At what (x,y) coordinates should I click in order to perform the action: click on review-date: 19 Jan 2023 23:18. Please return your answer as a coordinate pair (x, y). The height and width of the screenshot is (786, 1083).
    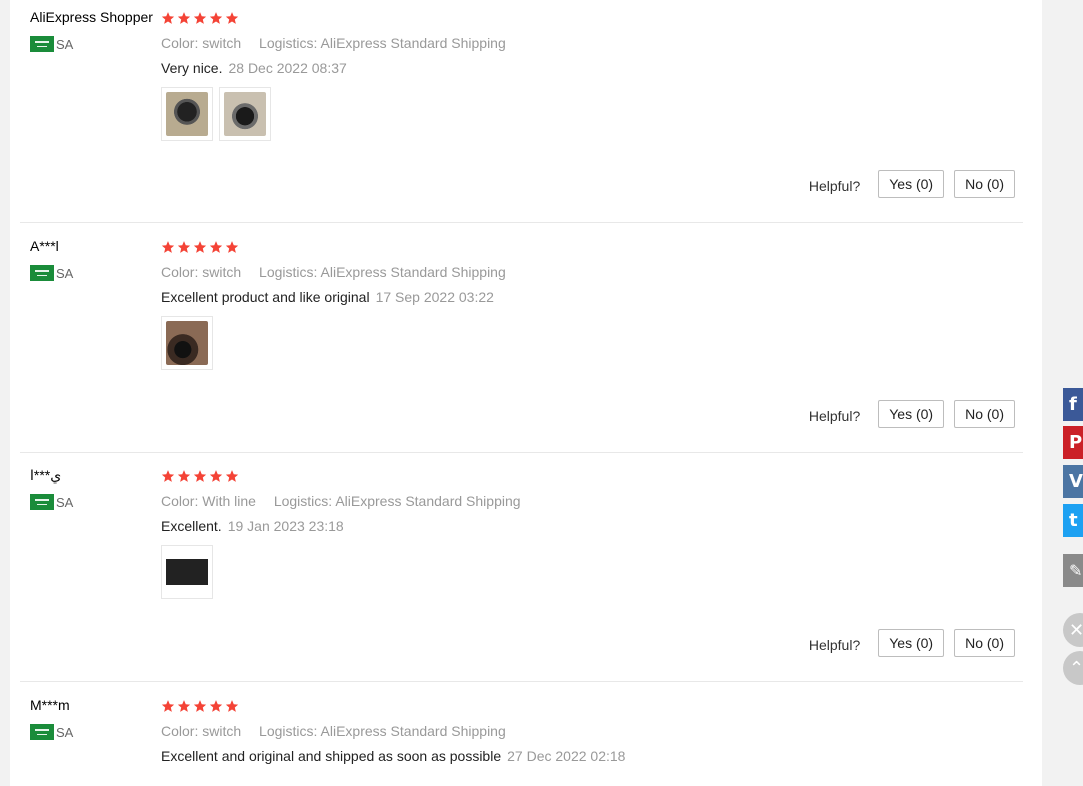
    Looking at the image, I should click on (285, 526).